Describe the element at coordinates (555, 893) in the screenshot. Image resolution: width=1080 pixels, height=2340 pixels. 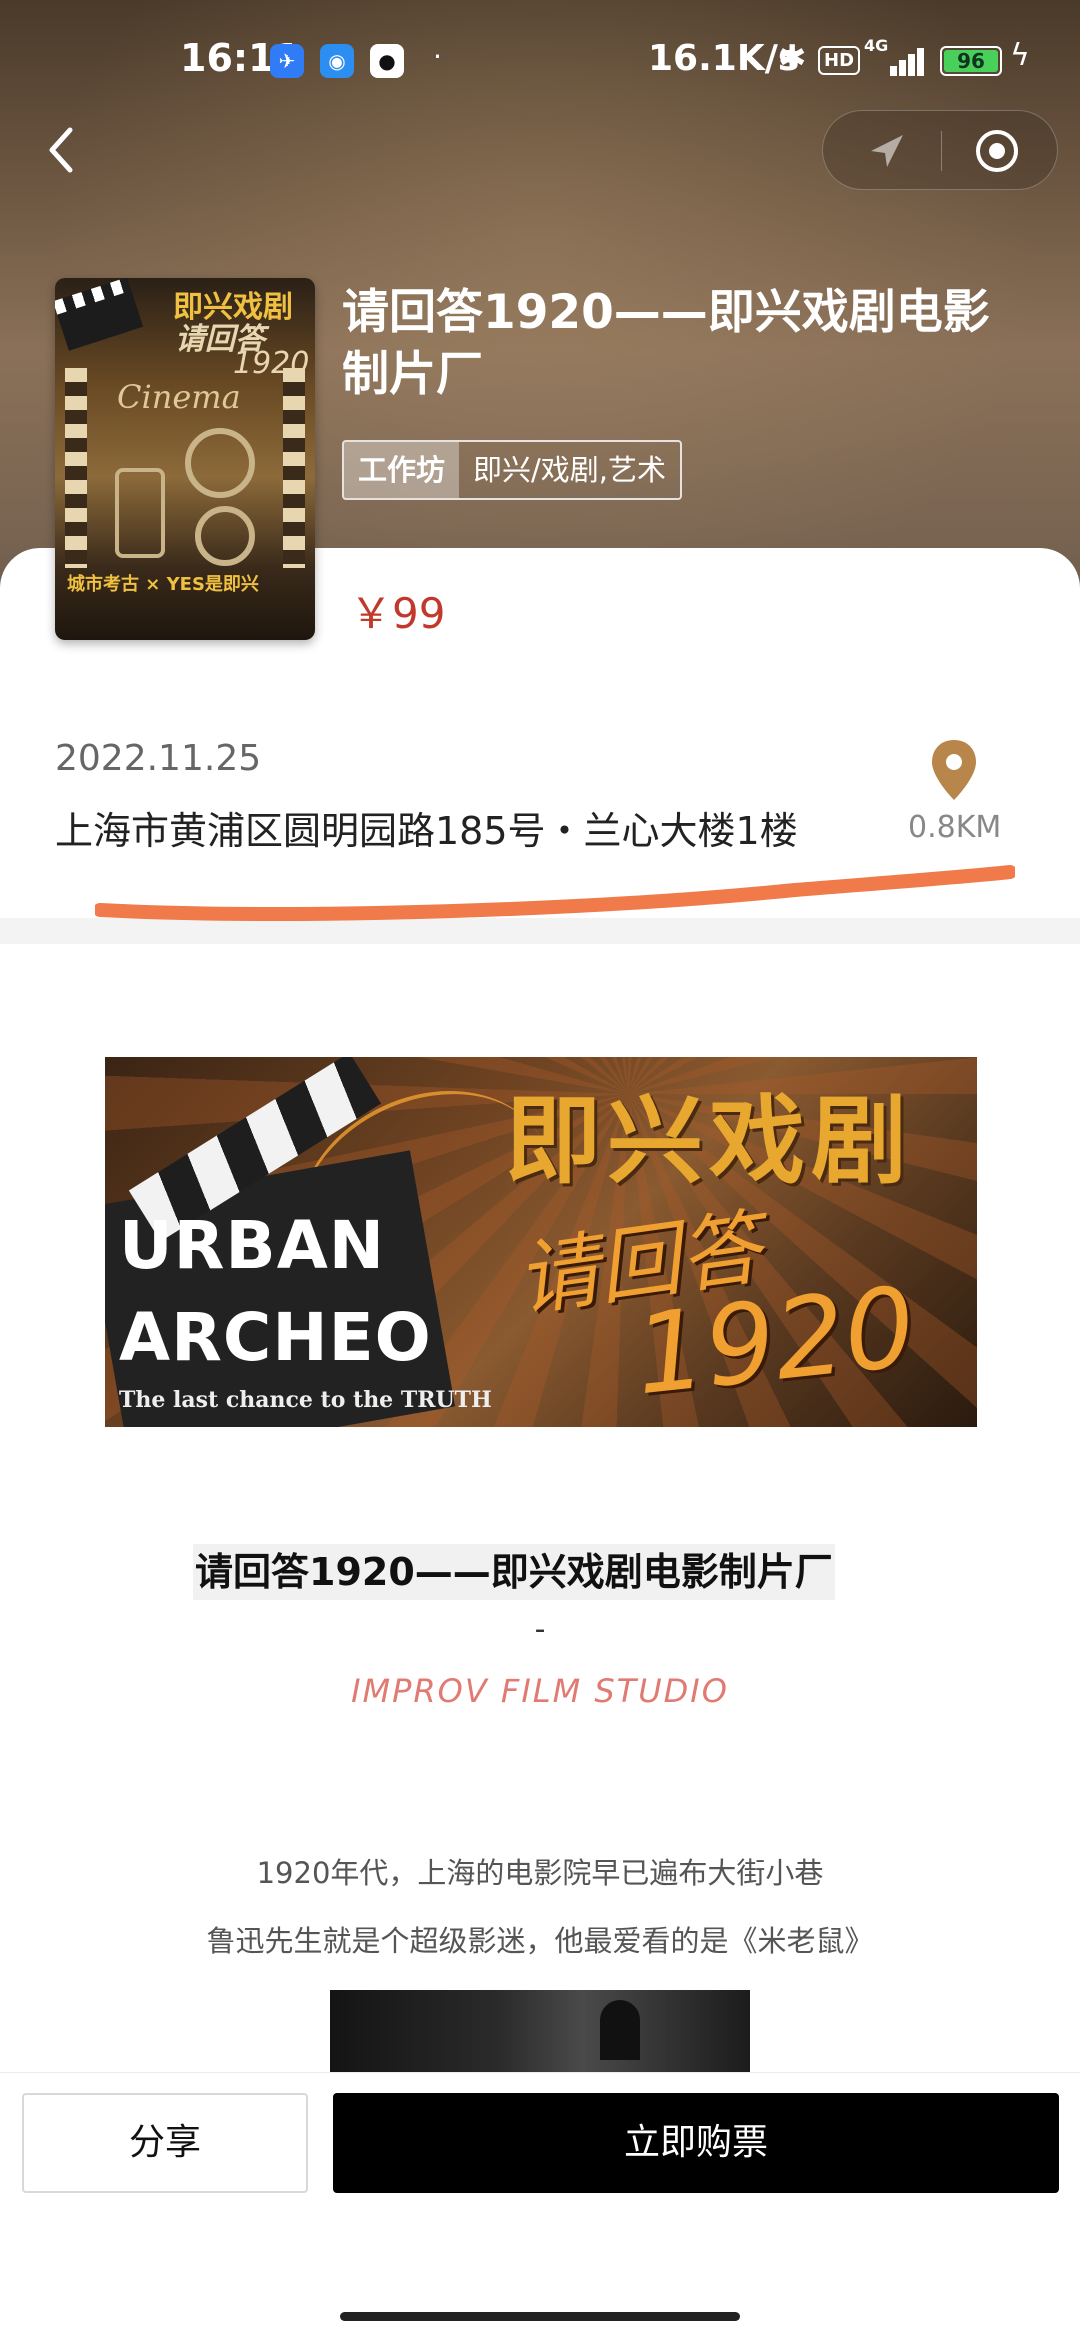
I see `annotation-underline` at that location.